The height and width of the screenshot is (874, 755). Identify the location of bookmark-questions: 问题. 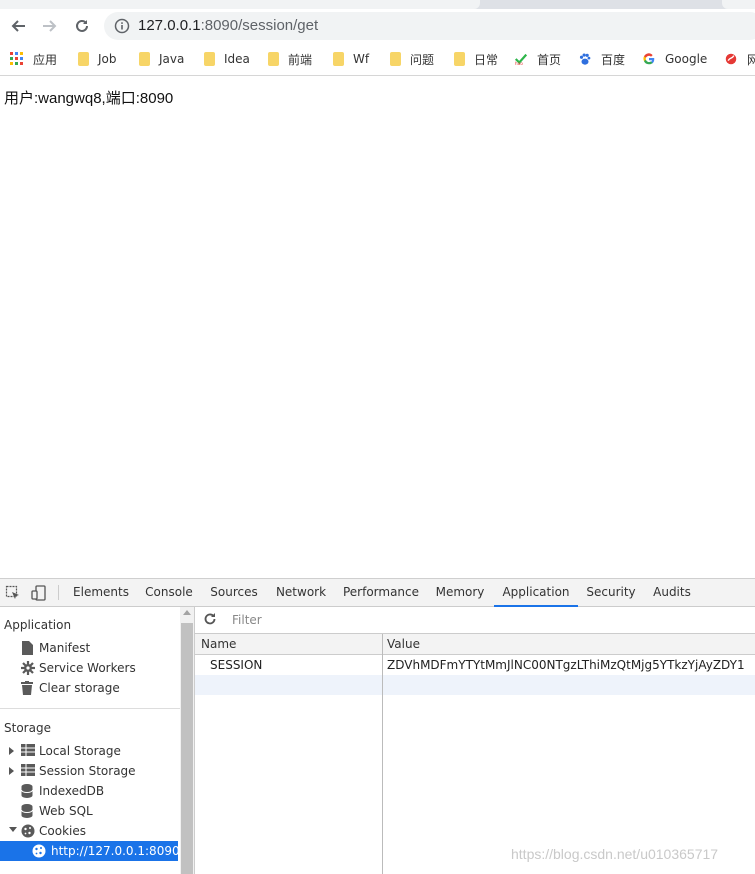
(411, 59).